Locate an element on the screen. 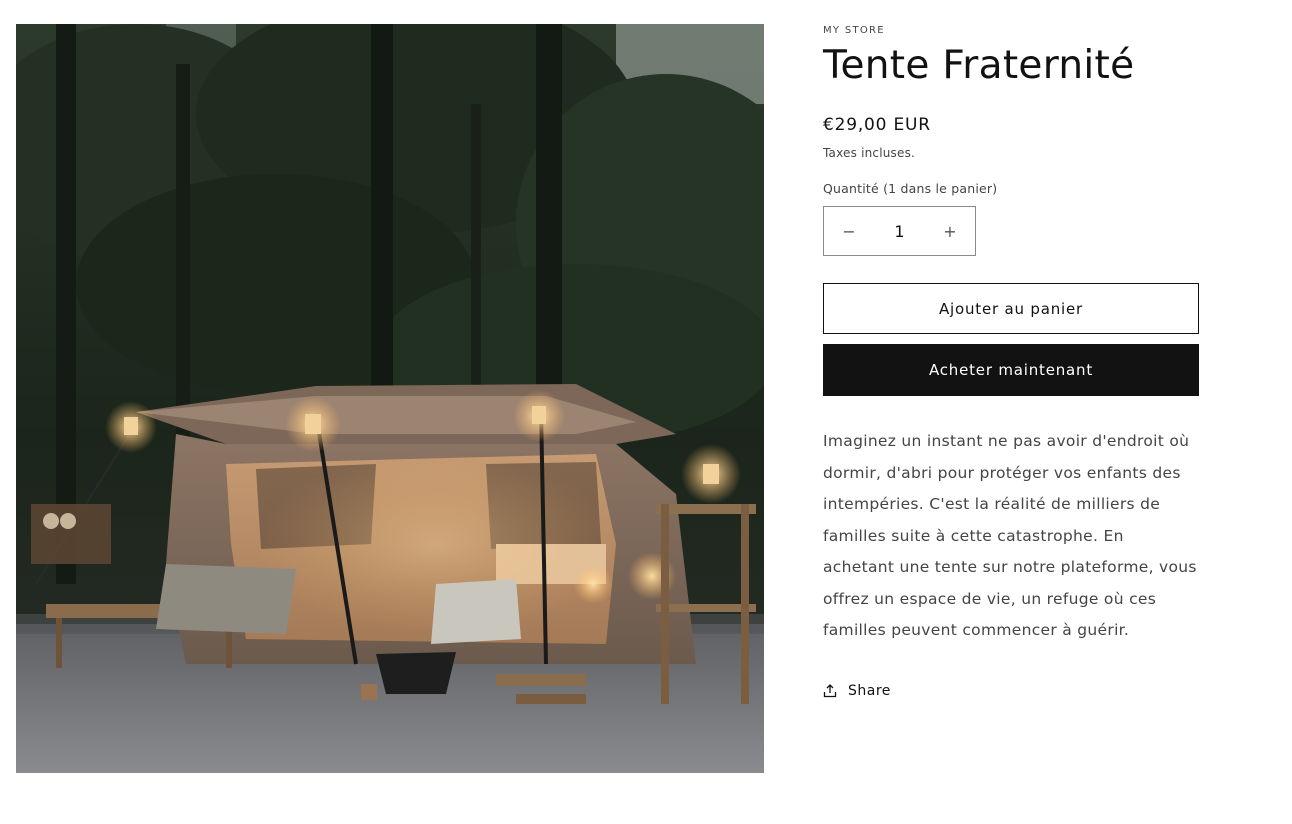 This screenshot has width=1292, height=824. share-label: Share is located at coordinates (869, 690).